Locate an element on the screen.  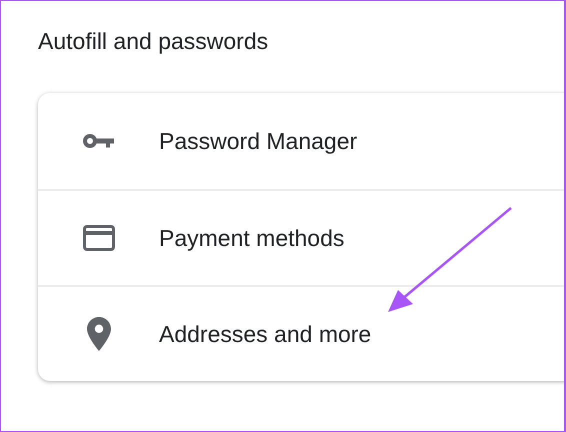
key-icon is located at coordinates (98, 141).